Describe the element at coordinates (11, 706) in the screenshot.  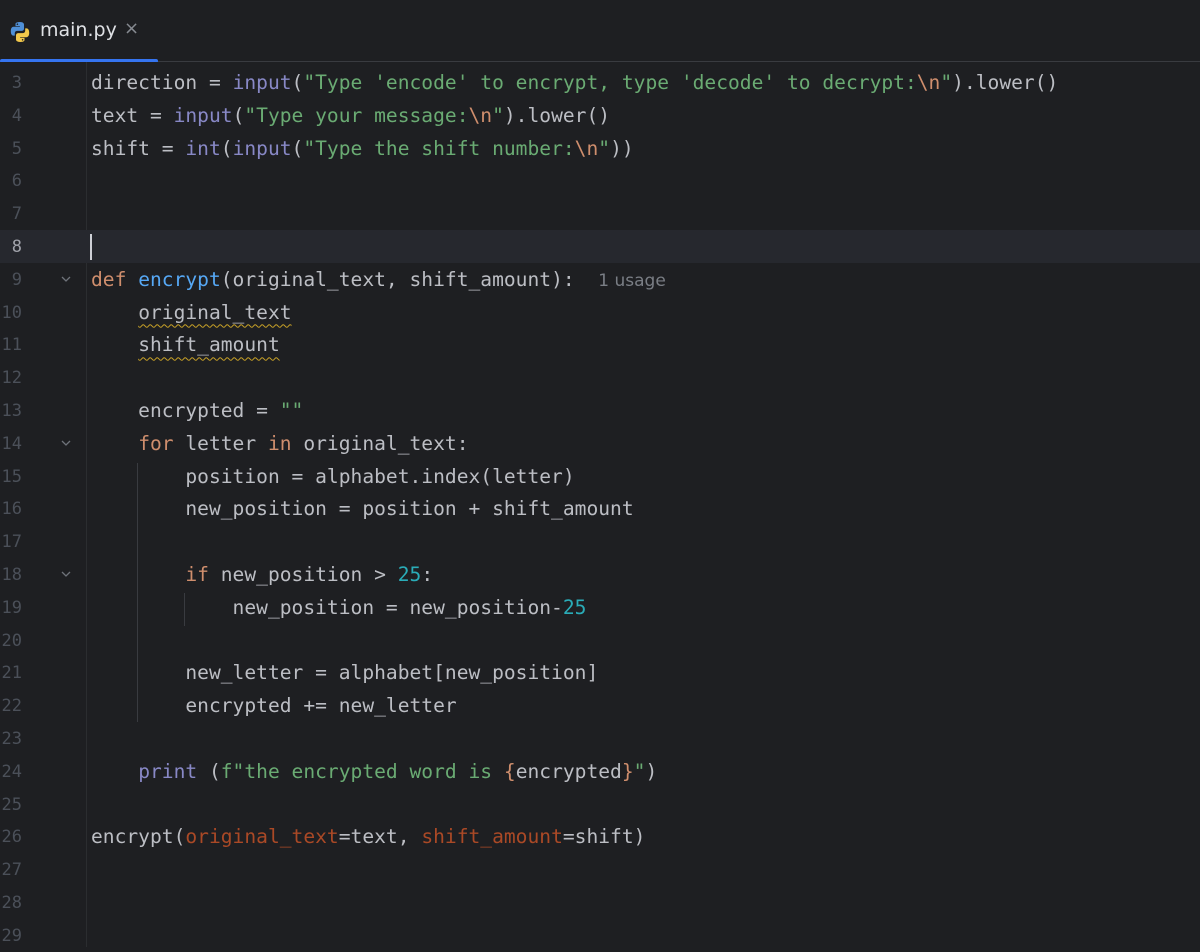
I see `line-number: 22` at that location.